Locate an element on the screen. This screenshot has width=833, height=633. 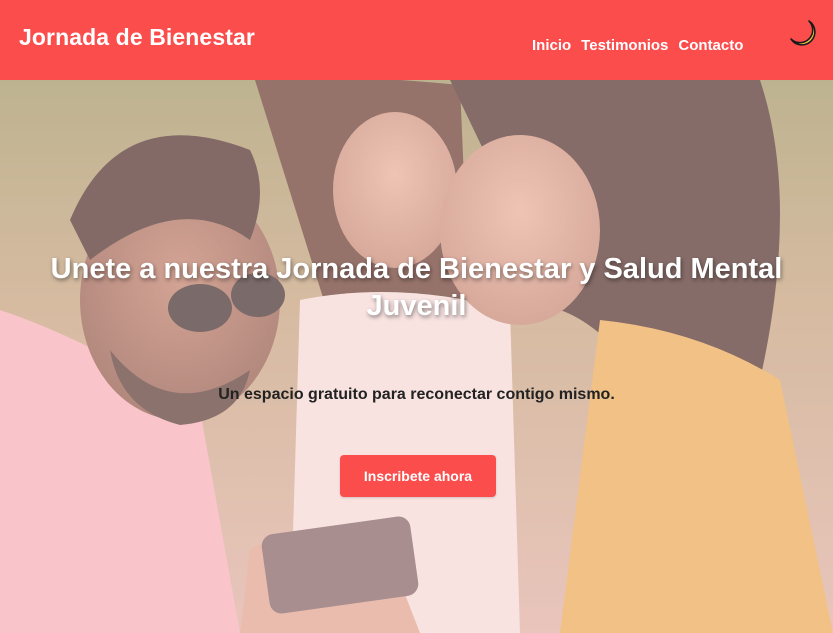
site-brand: Jornada de Bienestar is located at coordinates (137, 37).